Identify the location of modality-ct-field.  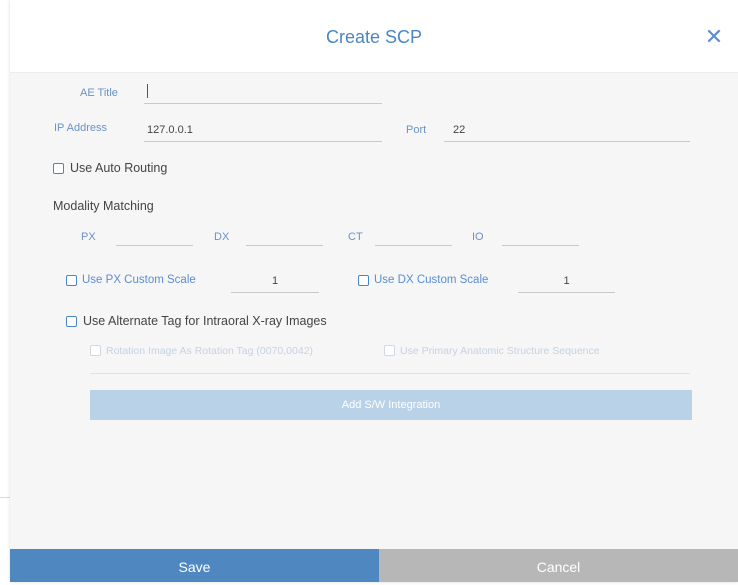
(413, 236).